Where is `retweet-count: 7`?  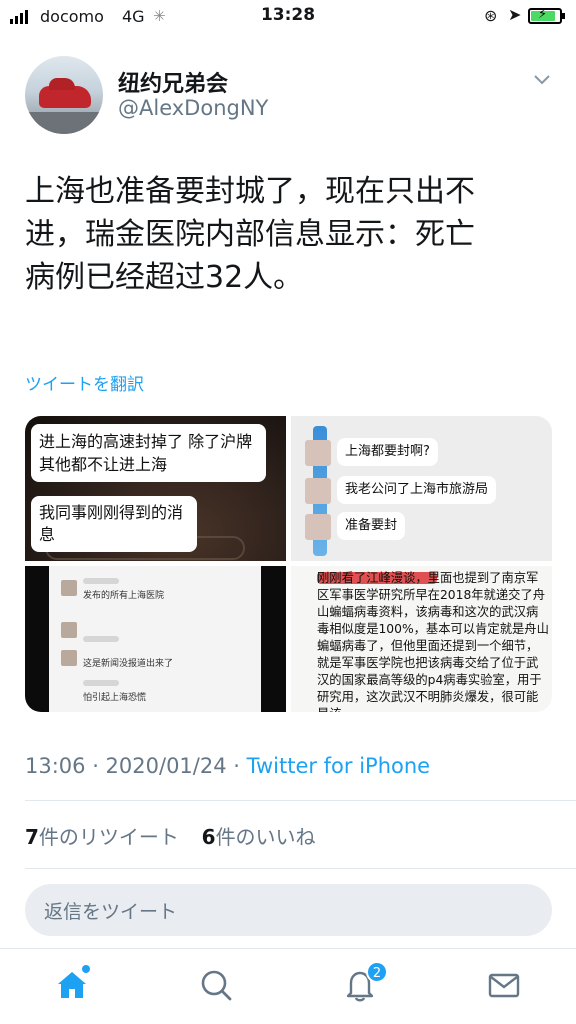
retweet-count: 7 is located at coordinates (32, 837).